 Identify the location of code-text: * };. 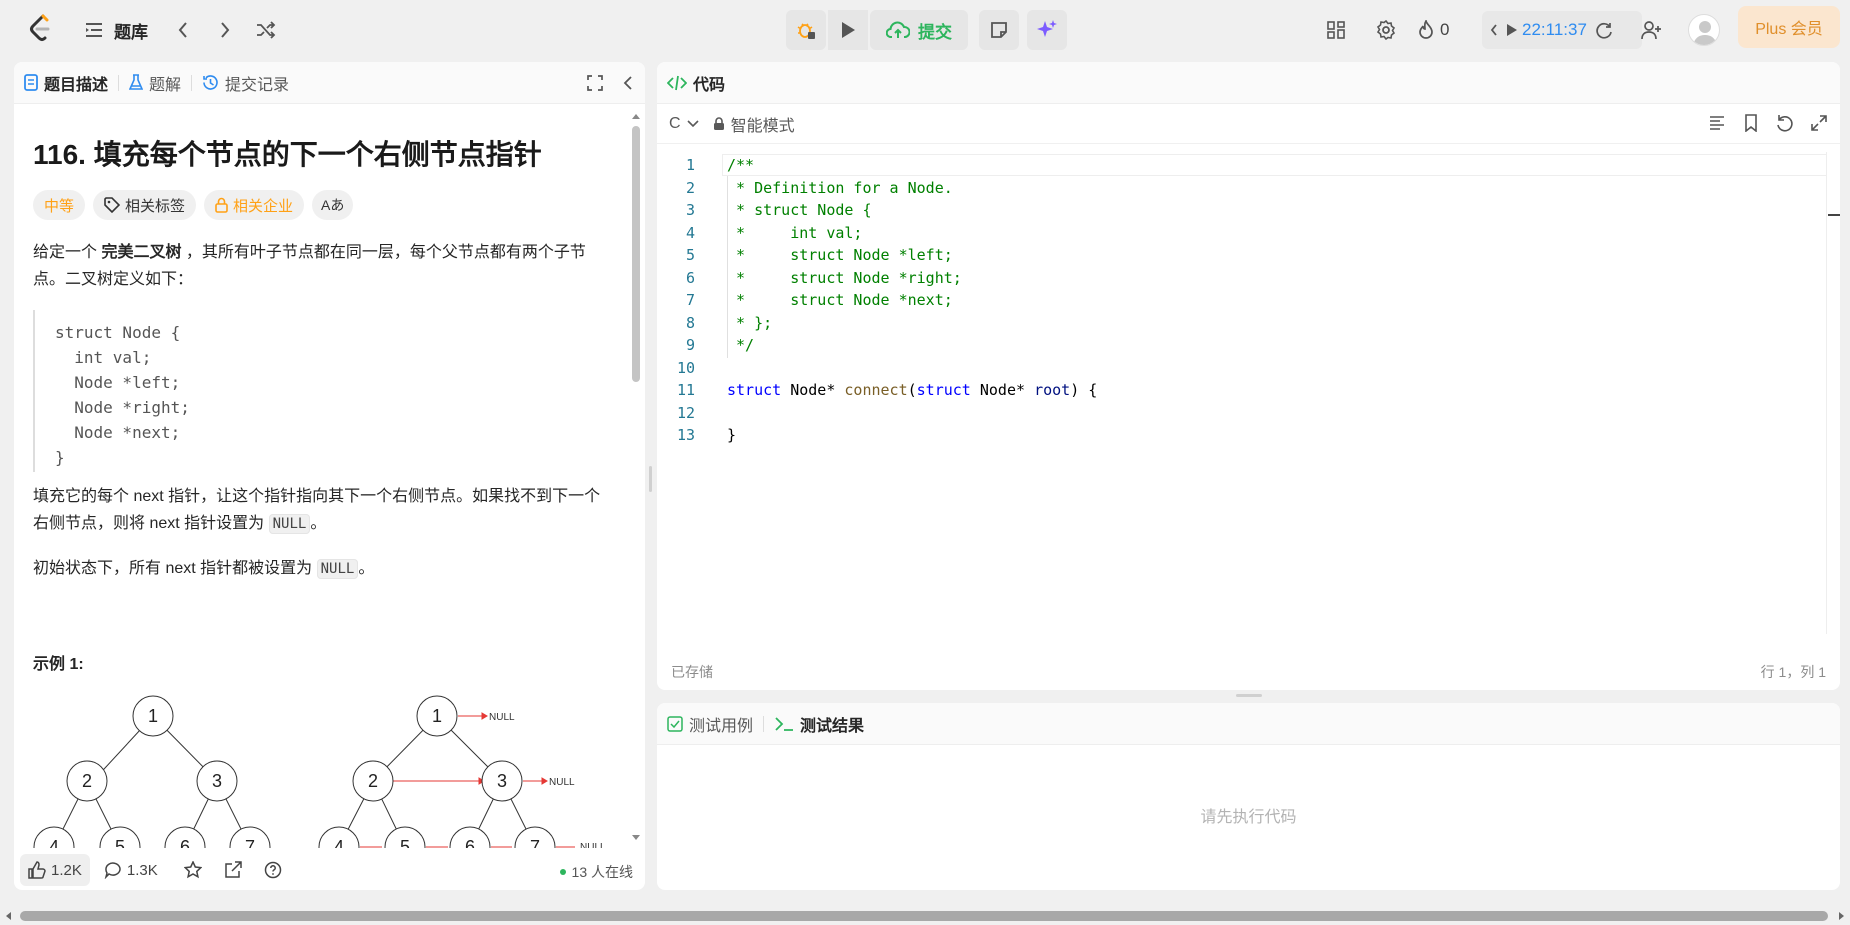
(750, 322).